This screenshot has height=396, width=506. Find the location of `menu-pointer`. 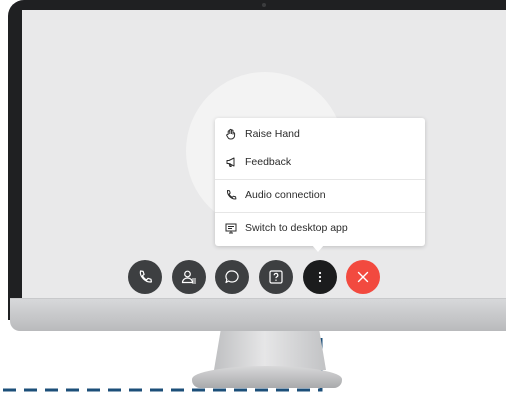

menu-pointer is located at coordinates (318, 248).